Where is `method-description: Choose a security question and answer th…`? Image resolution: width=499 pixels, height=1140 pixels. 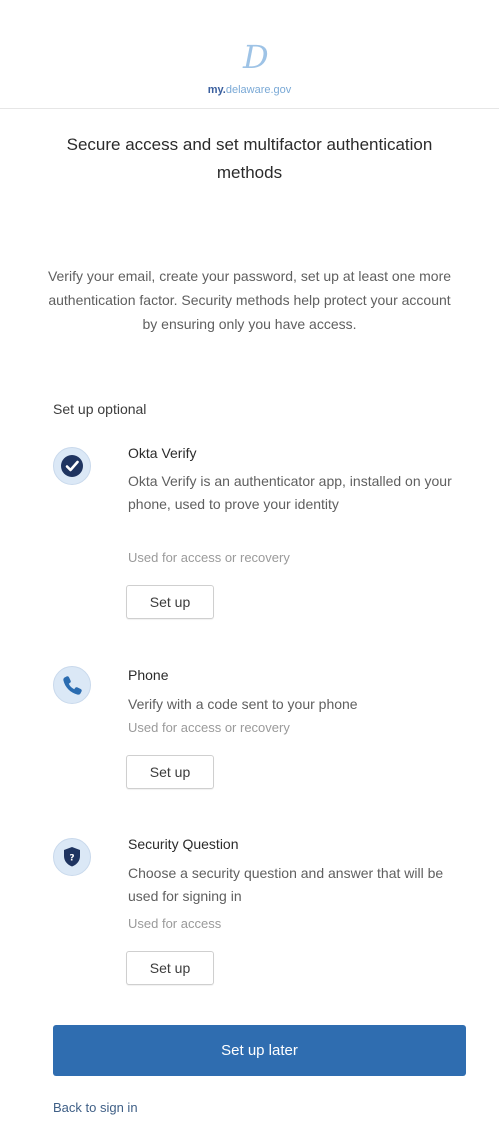
method-description: Choose a security question and answer th… is located at coordinates (286, 884).